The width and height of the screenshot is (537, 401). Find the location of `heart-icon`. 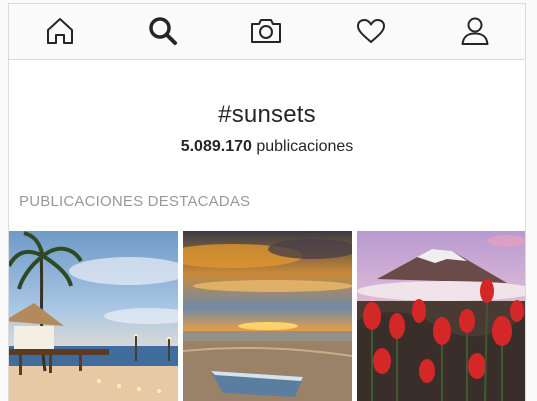

heart-icon is located at coordinates (371, 31).